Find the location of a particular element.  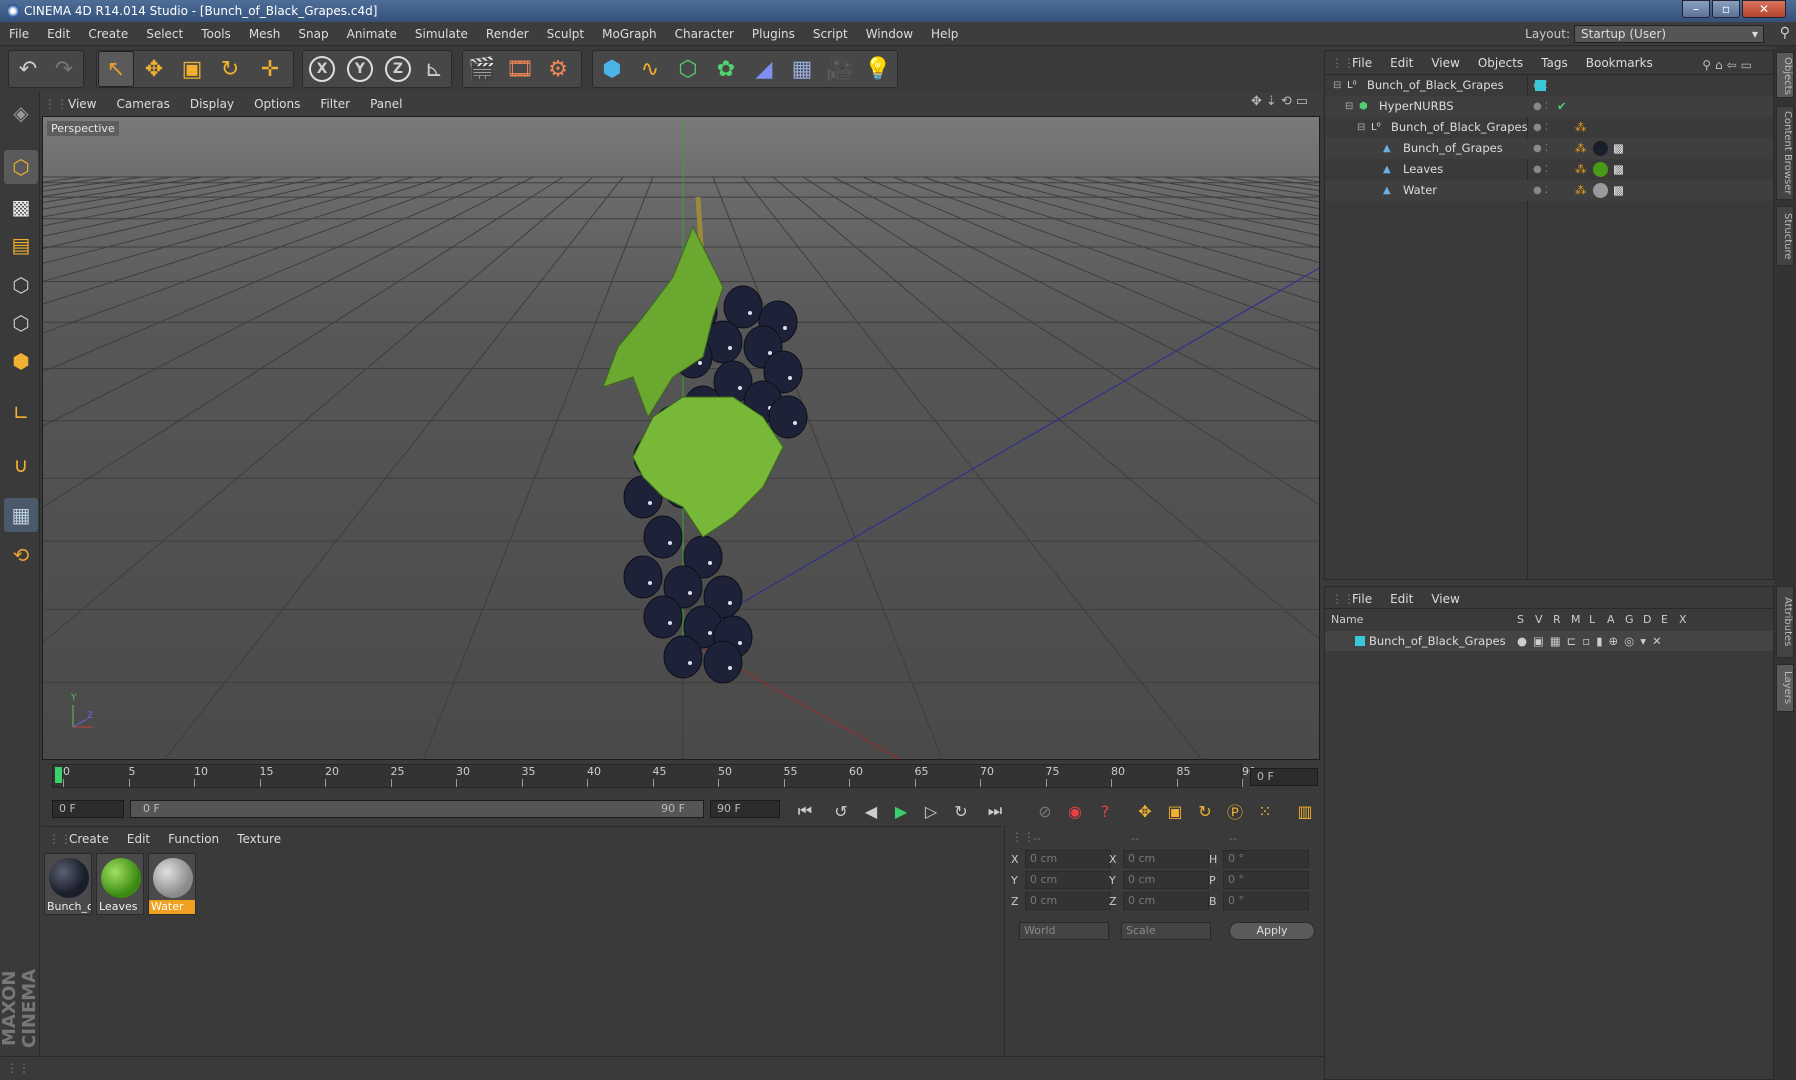

x-axis-lock-icon: X is located at coordinates (322, 69).